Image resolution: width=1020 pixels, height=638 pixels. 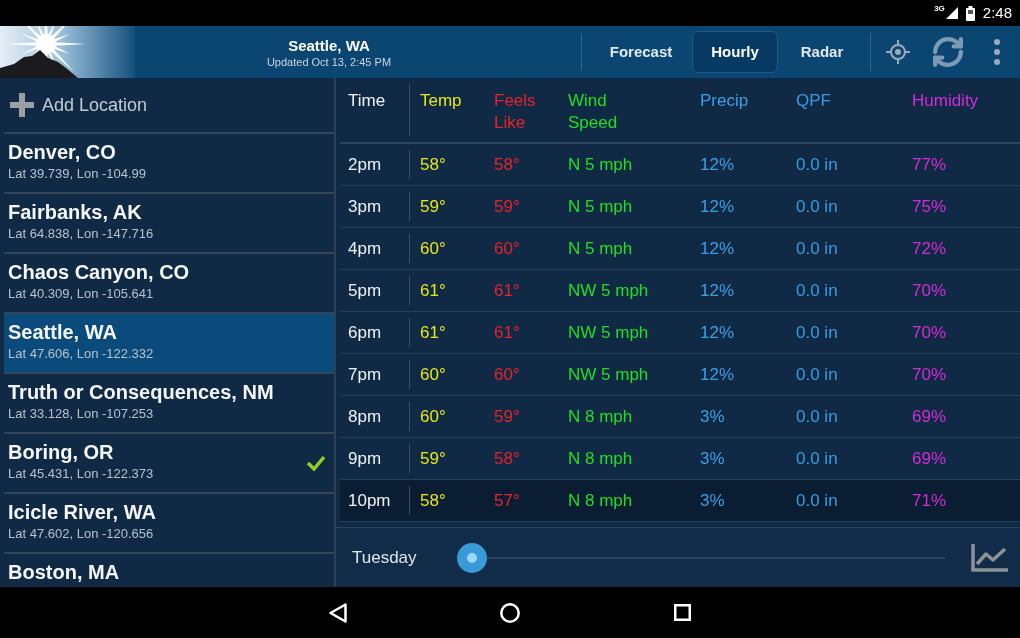 I want to click on more-options-icon, so click(x=997, y=52).